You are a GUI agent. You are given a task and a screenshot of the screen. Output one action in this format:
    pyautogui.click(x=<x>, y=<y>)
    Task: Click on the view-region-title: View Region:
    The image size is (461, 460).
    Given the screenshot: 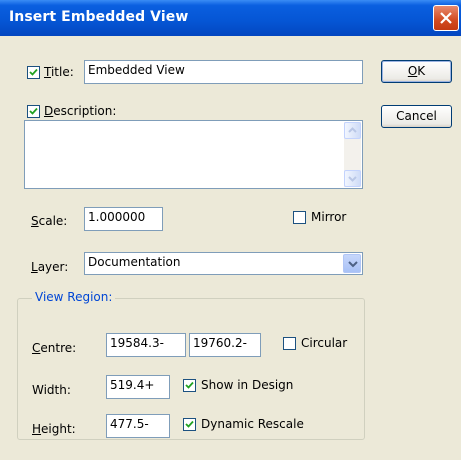 What is the action you would take?
    pyautogui.click(x=74, y=297)
    